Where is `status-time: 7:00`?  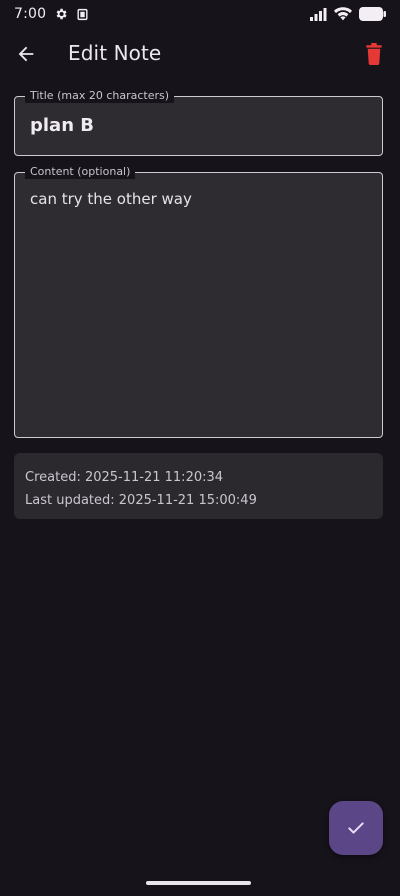
status-time: 7:00 is located at coordinates (30, 14).